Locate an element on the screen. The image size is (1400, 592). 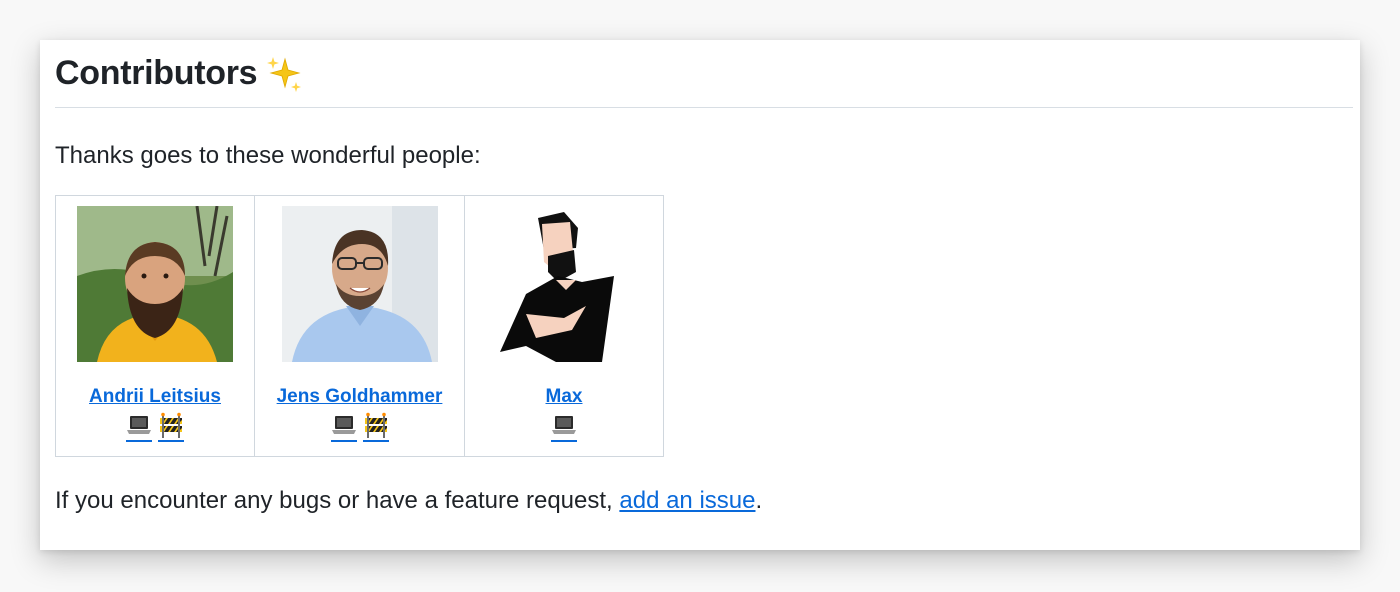
intro-text: Thanks goes to these wonderful people: is located at coordinates (268, 155).